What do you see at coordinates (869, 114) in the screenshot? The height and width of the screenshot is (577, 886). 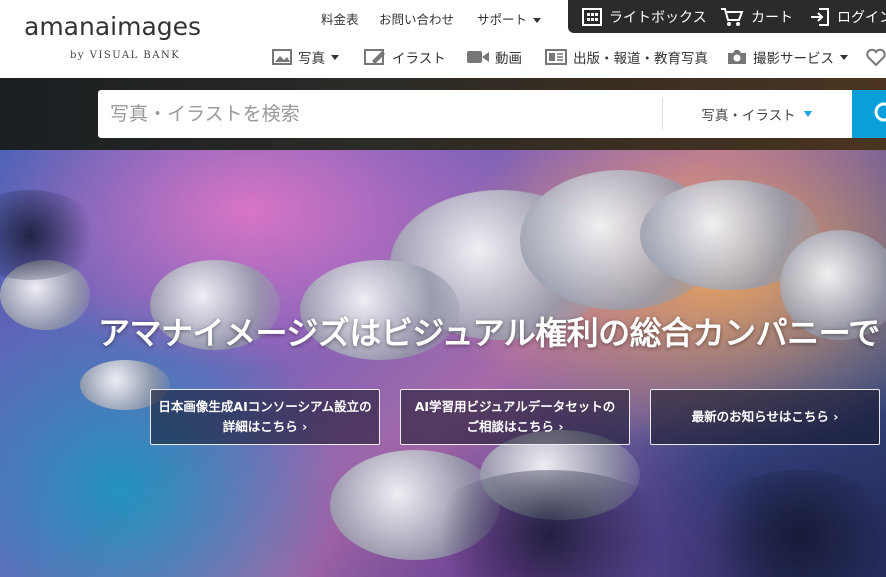 I see `search-button` at bounding box center [869, 114].